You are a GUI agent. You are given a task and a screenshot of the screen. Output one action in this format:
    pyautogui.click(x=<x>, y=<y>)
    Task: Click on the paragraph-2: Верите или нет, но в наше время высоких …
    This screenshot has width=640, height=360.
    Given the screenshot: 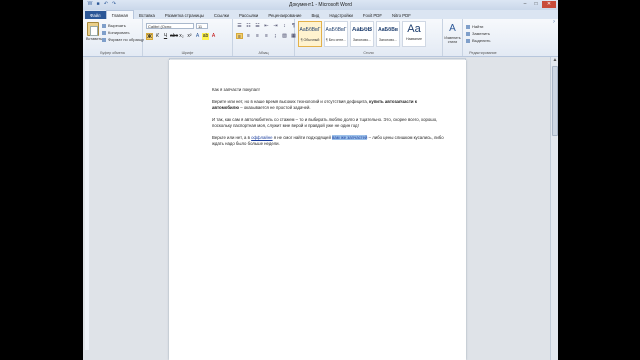 What is the action you would take?
    pyautogui.click(x=328, y=105)
    